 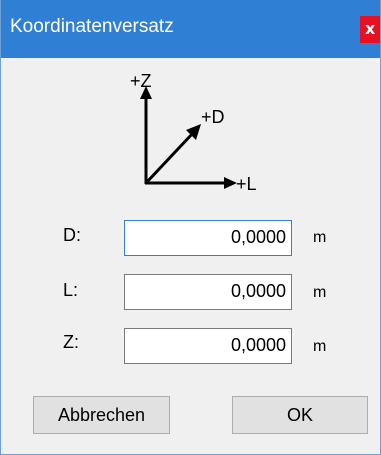 I want to click on z-field-label: Z:, so click(x=71, y=342).